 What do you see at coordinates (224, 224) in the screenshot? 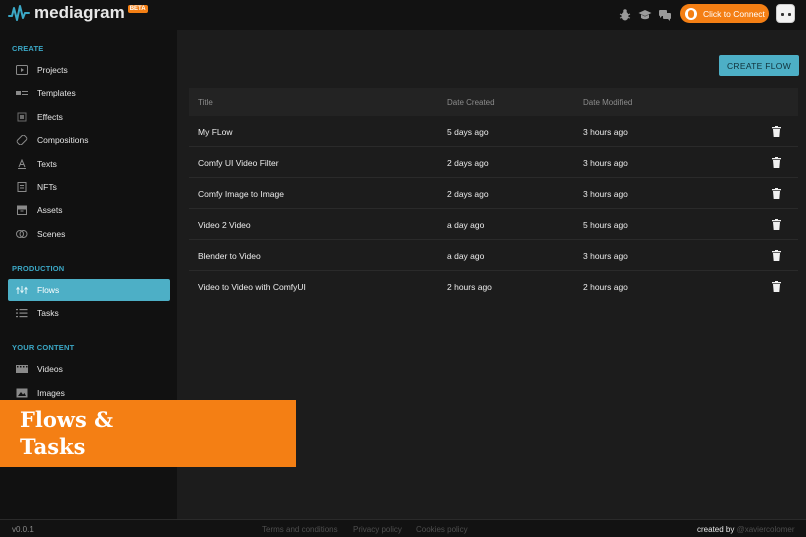
I see `row-title: Video 2 Video` at bounding box center [224, 224].